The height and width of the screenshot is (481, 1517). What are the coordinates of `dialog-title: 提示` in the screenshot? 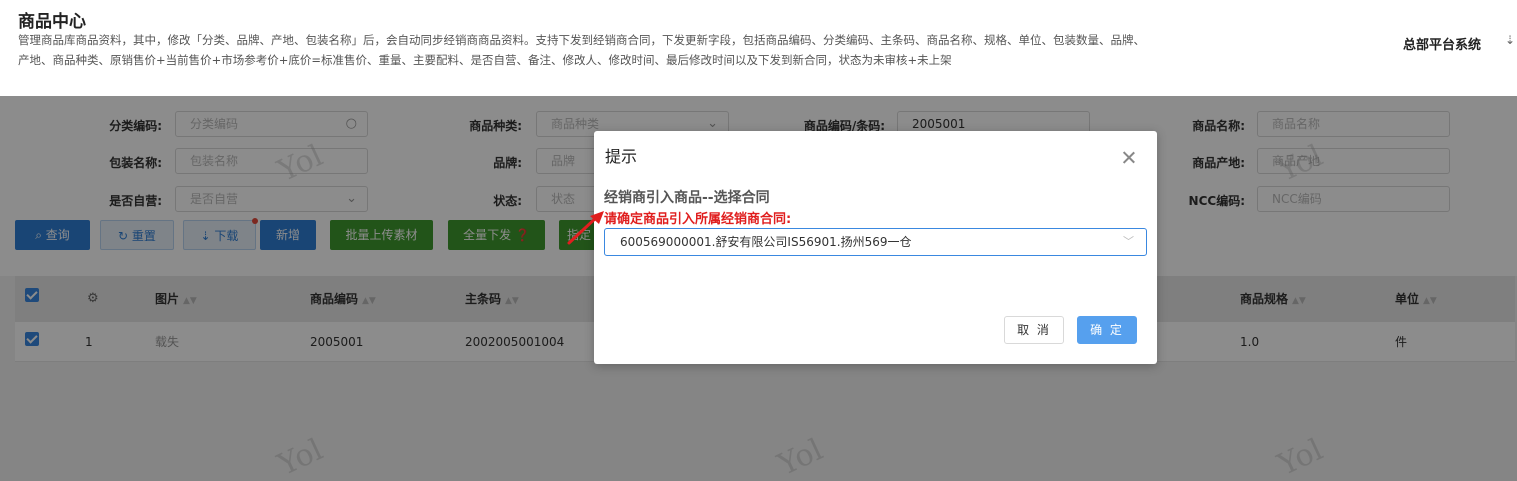 It's located at (621, 156).